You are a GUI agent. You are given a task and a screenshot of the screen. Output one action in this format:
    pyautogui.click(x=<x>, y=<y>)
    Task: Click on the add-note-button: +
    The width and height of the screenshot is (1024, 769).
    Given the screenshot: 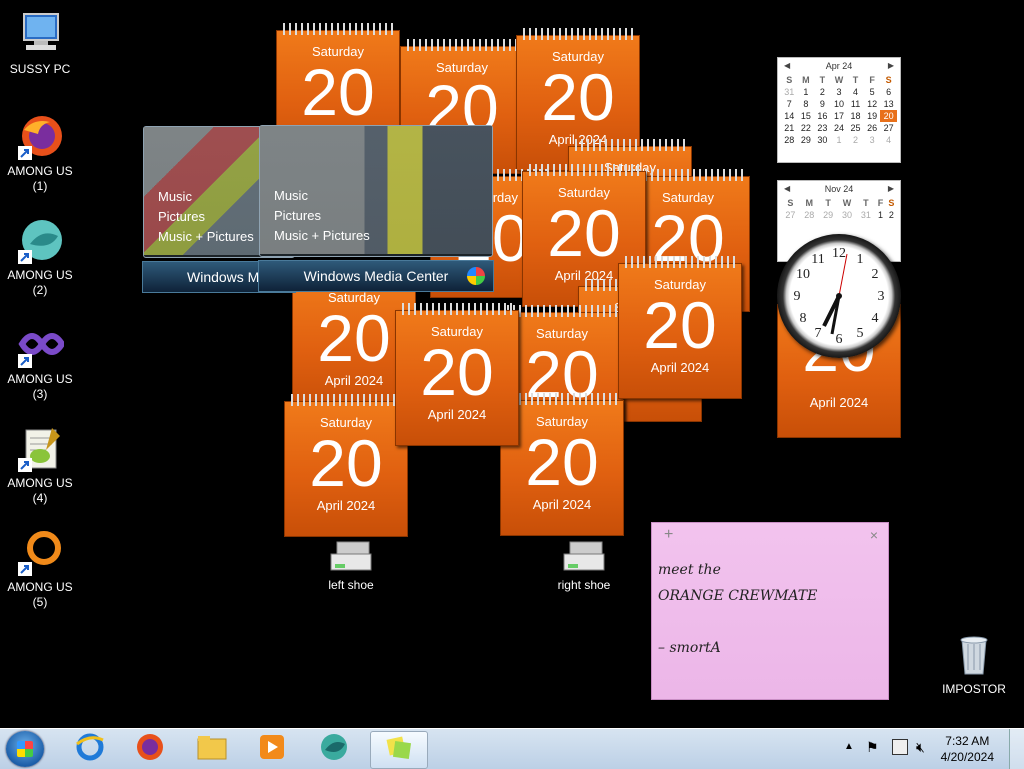 What is the action you would take?
    pyautogui.click(x=668, y=535)
    